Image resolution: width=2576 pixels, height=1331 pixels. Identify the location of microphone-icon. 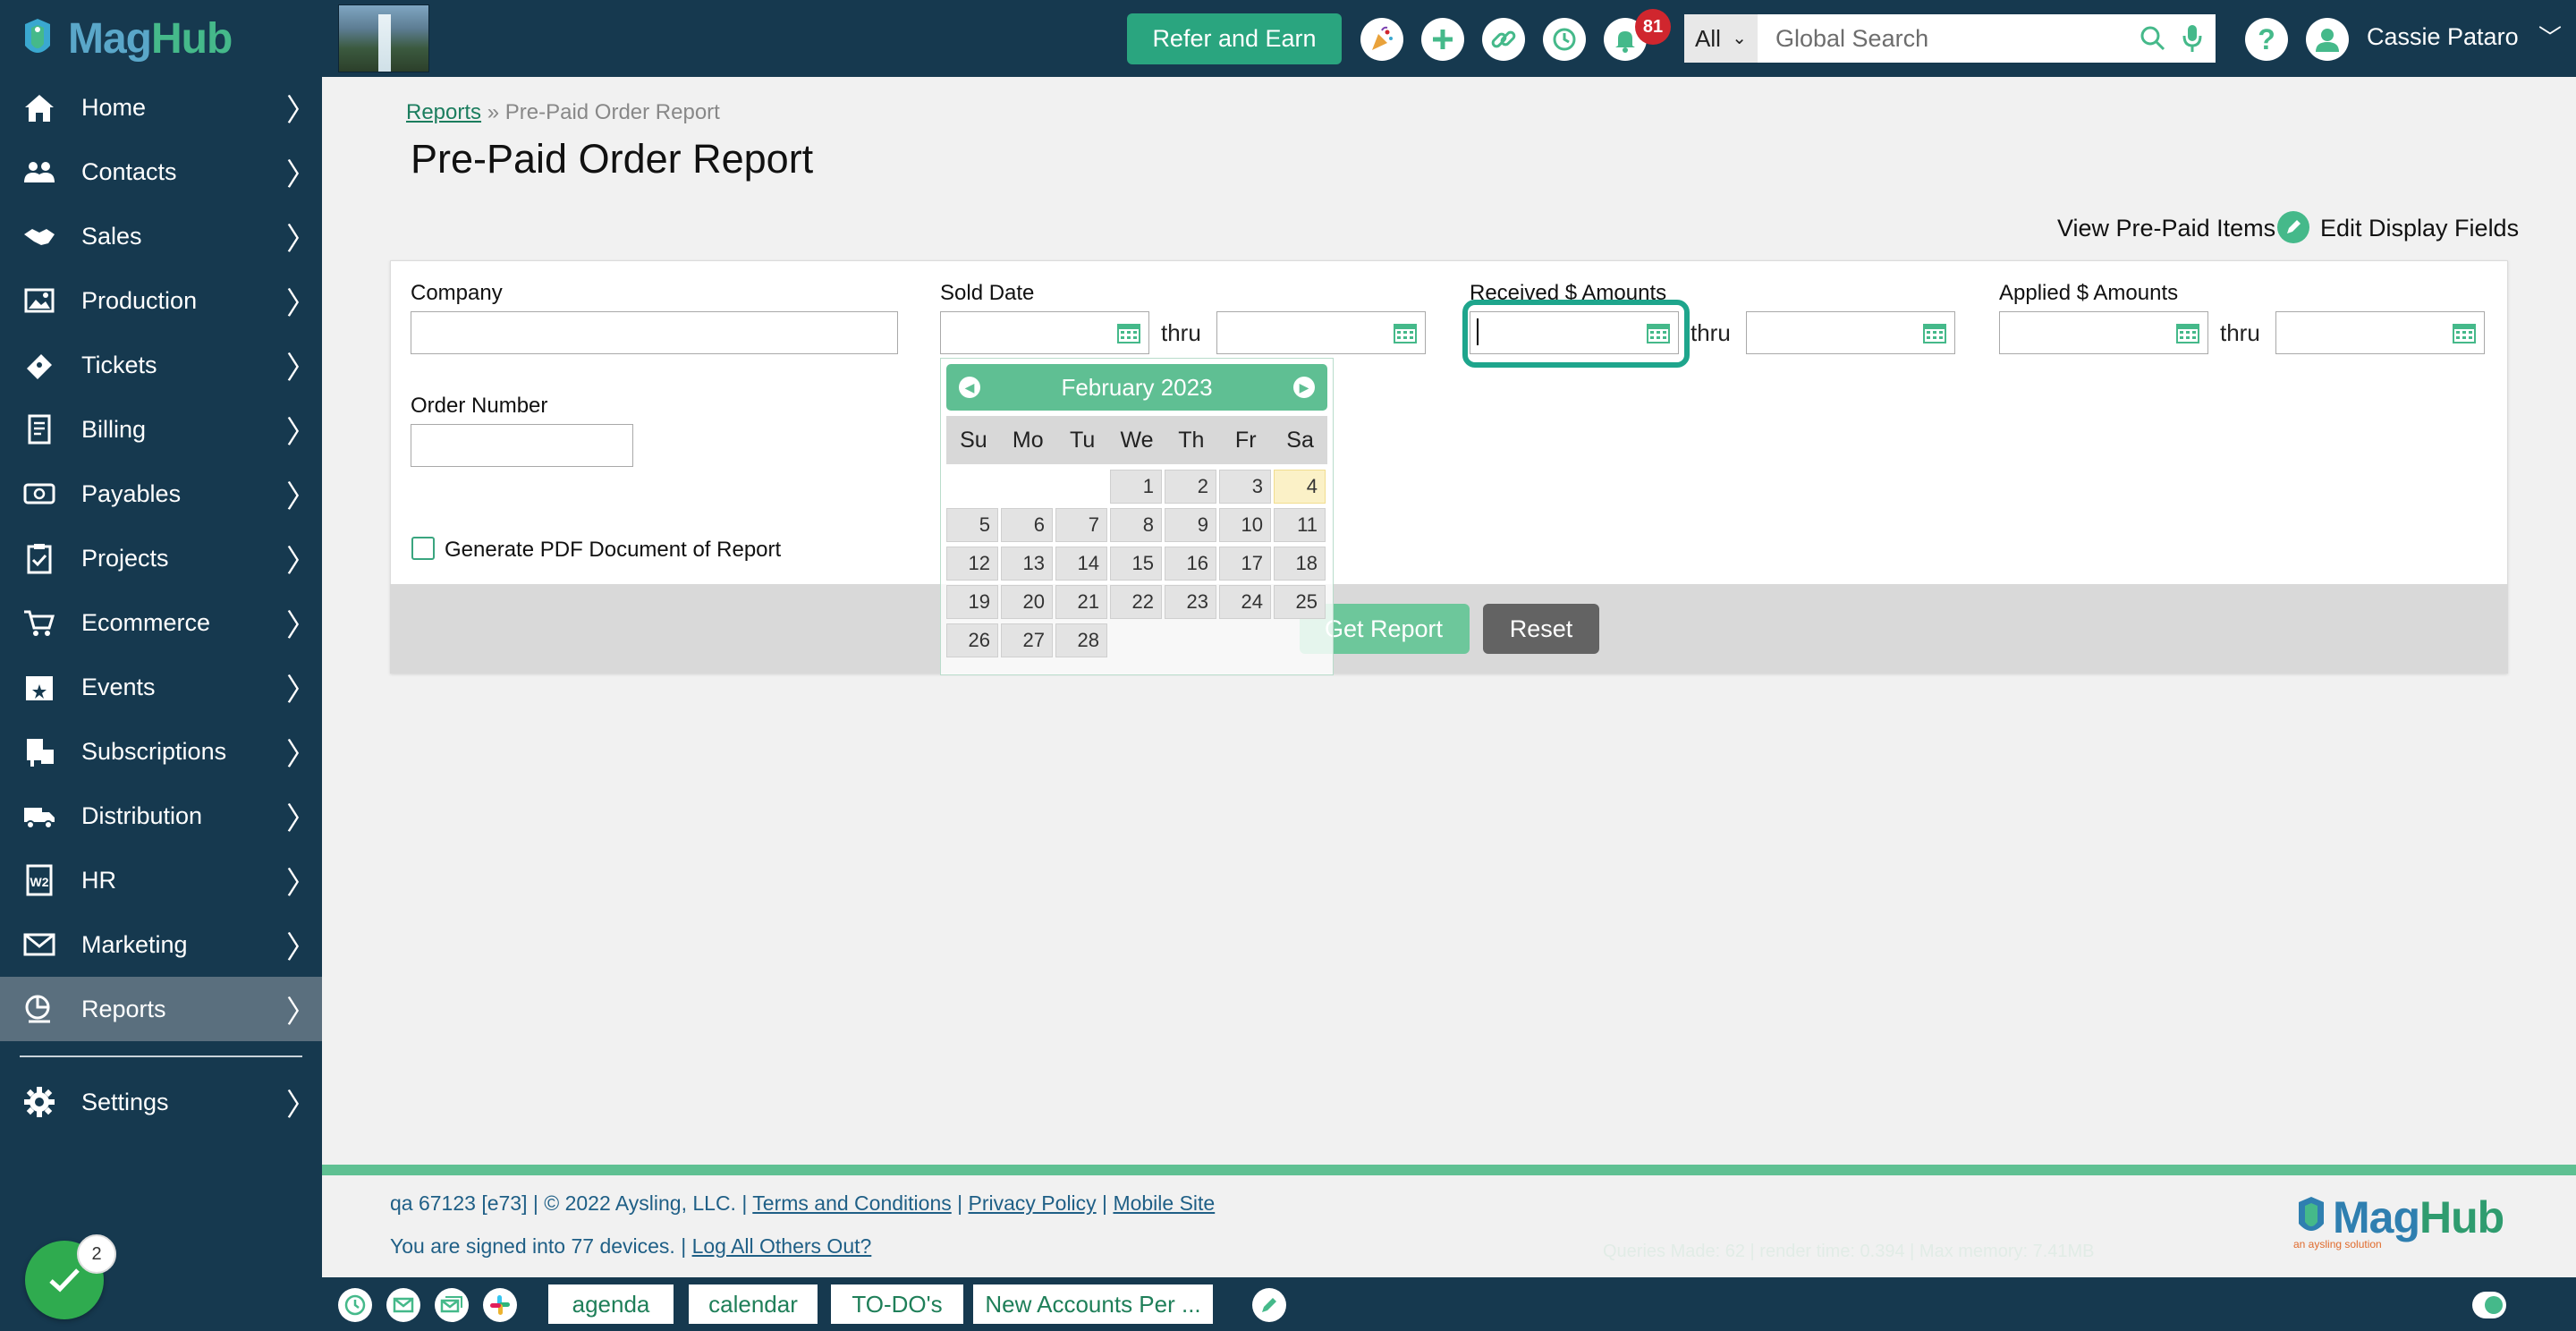
(2192, 38).